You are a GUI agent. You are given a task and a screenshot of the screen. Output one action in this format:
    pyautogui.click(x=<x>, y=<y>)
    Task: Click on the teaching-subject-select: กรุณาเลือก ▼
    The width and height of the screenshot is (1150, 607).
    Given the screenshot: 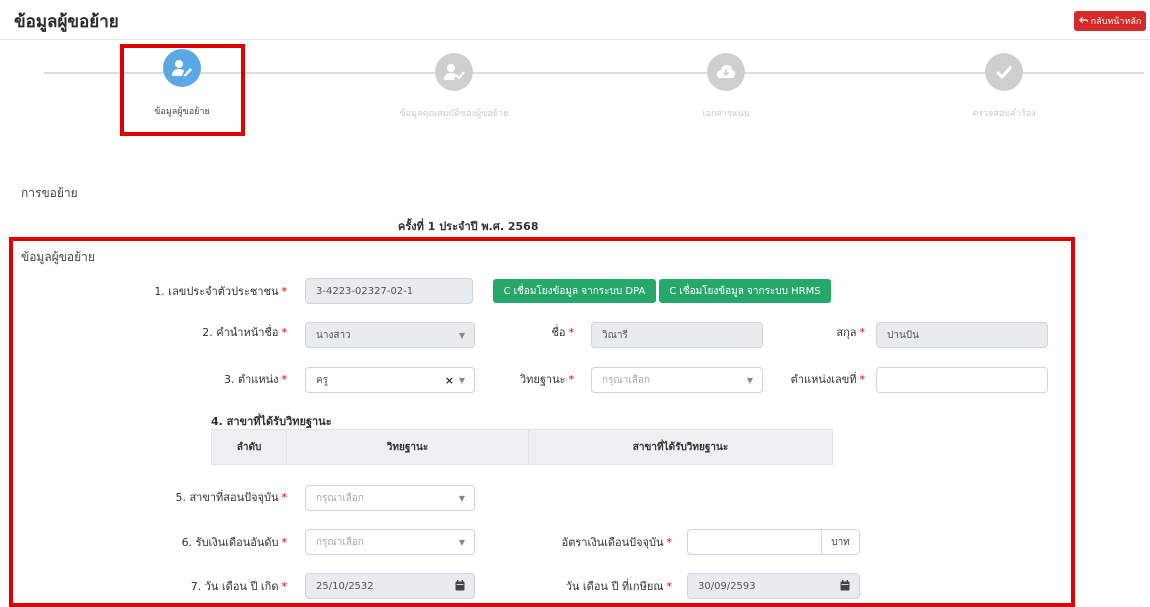 What is the action you would take?
    pyautogui.click(x=390, y=498)
    